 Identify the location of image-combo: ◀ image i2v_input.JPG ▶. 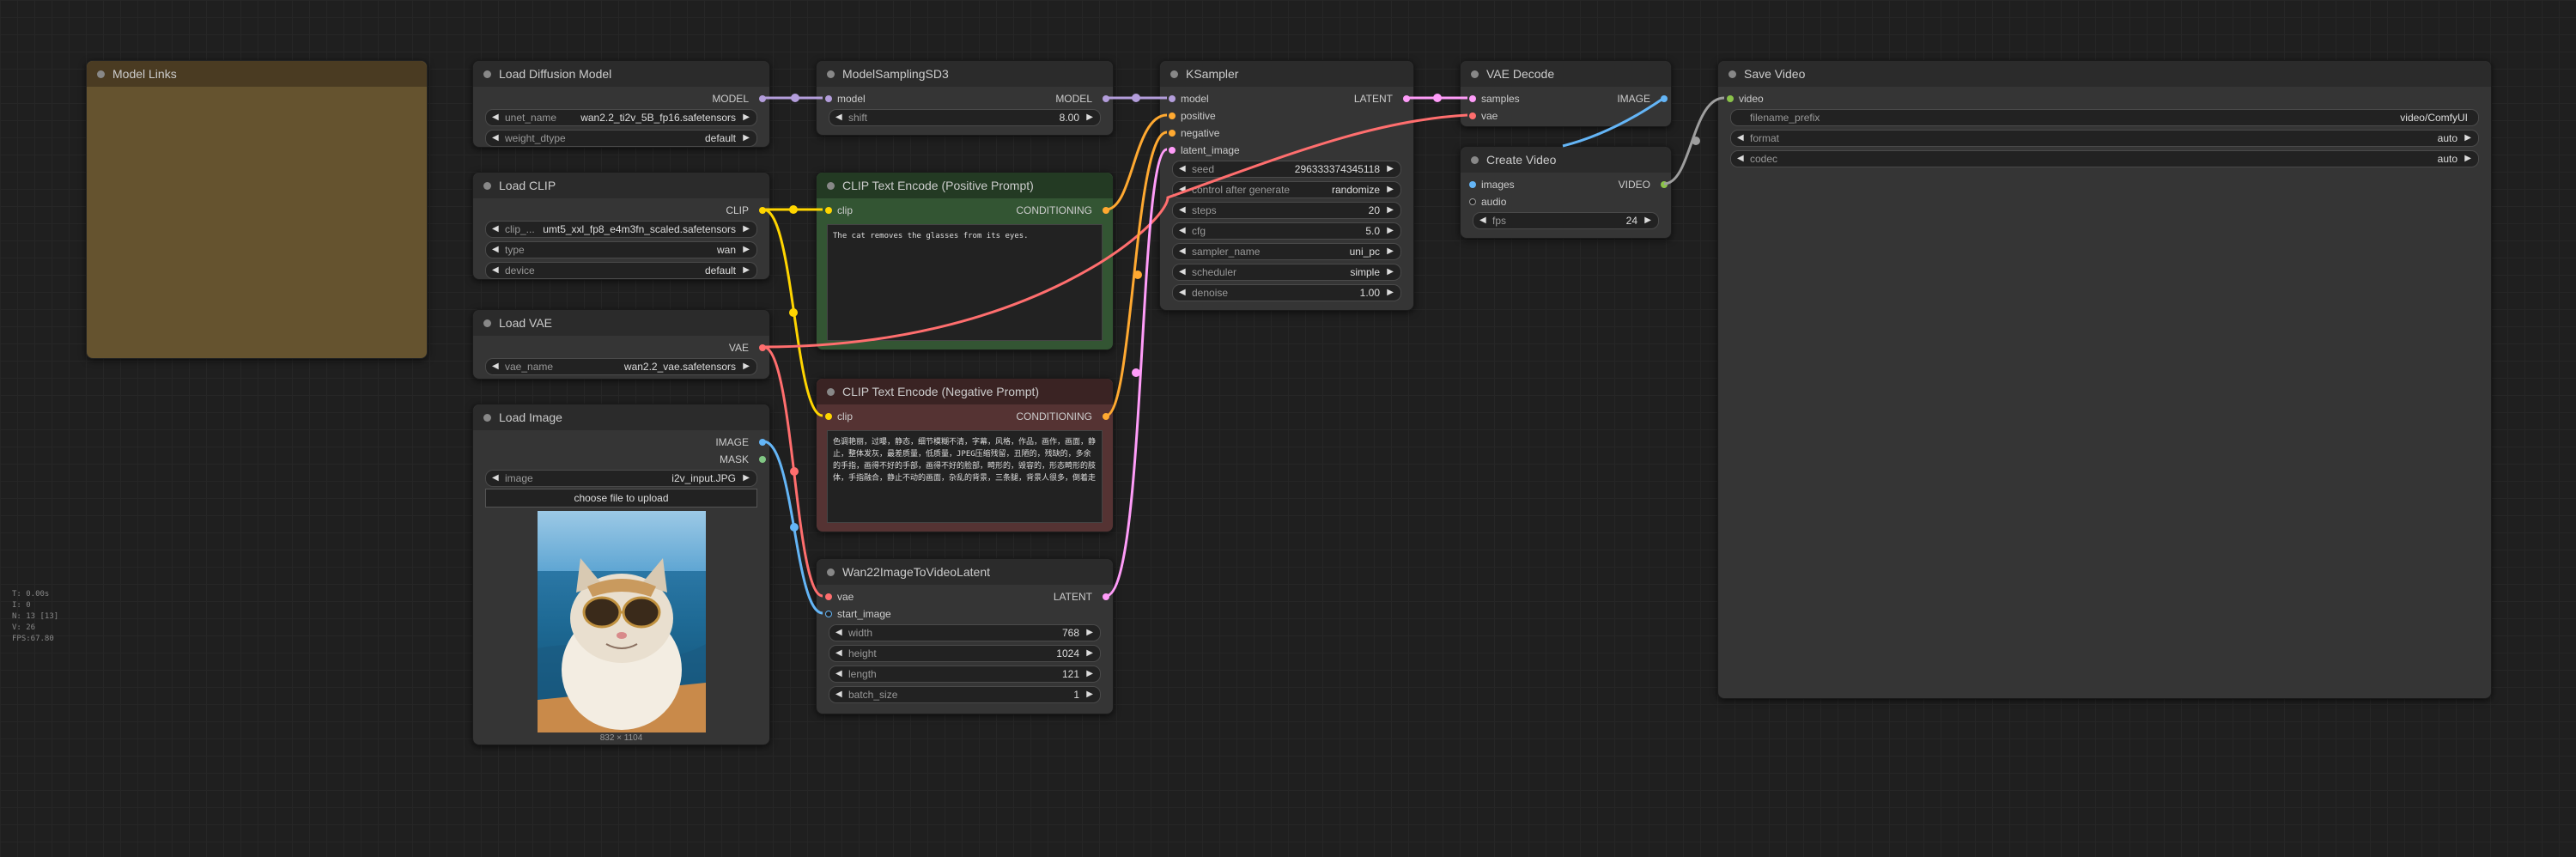
(621, 479).